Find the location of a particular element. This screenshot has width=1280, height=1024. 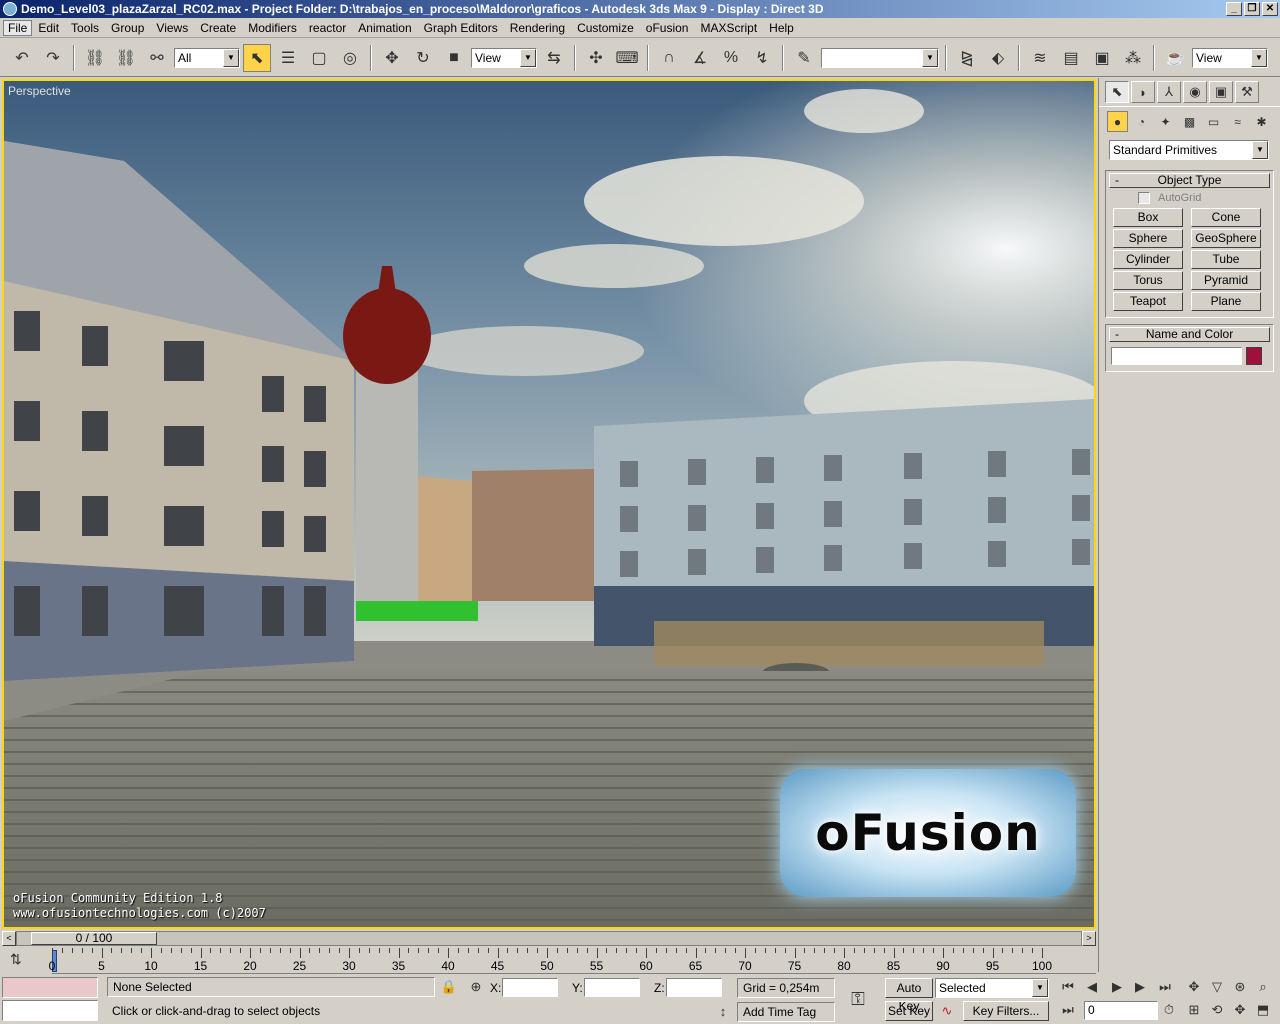

menu-group: Group is located at coordinates (127, 28).